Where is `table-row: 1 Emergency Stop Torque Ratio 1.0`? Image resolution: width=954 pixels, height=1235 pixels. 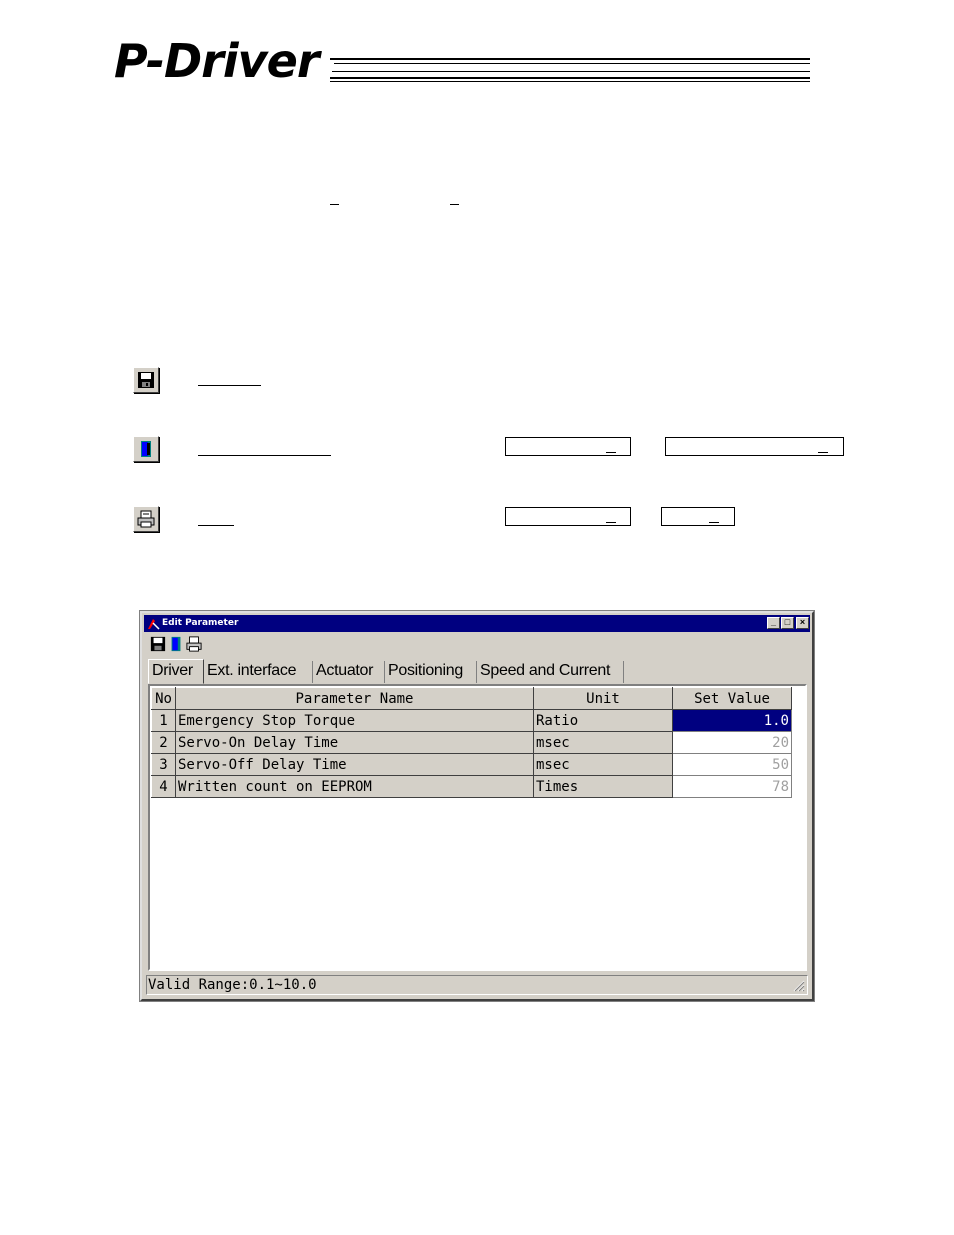 table-row: 1 Emergency Stop Torque Ratio 1.0 is located at coordinates (471, 720).